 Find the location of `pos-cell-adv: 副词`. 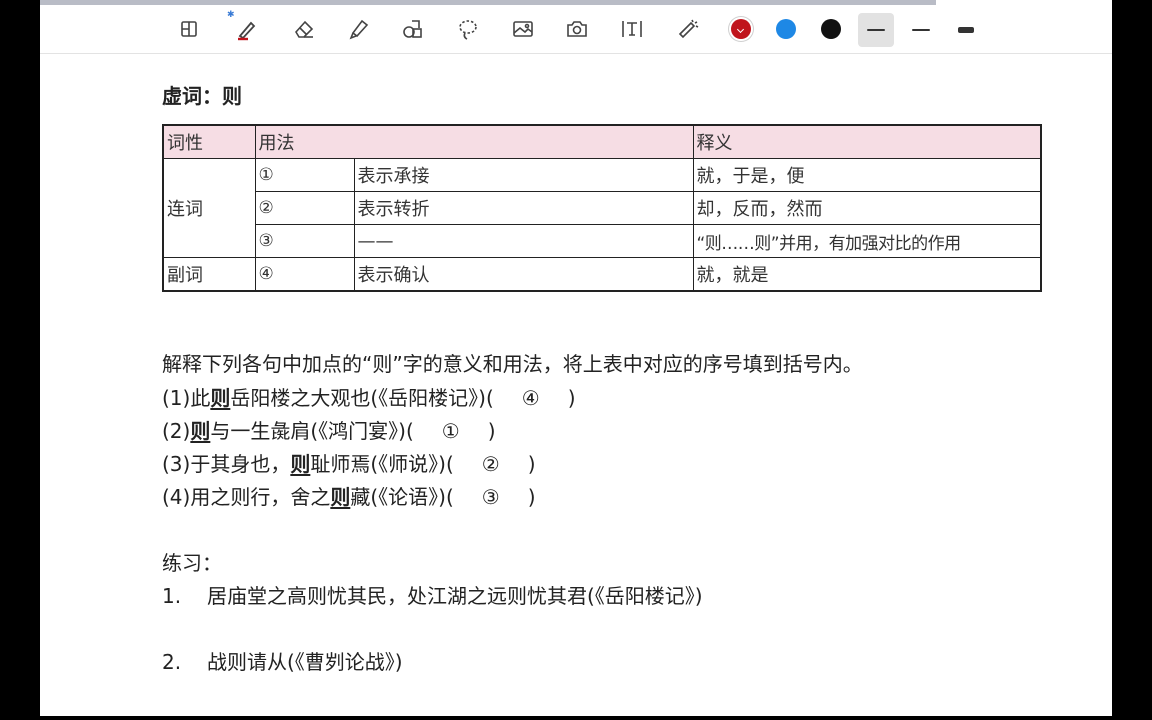

pos-cell-adv: 副词 is located at coordinates (209, 274).